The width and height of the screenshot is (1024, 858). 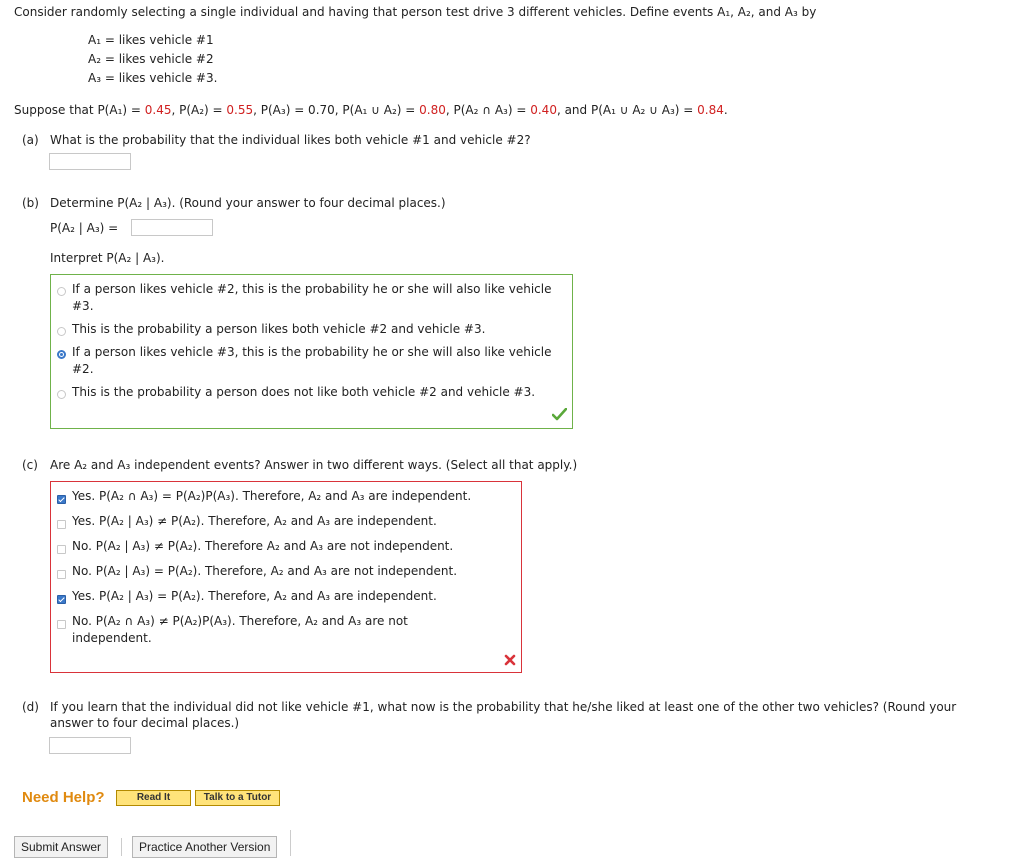 What do you see at coordinates (145, 723) in the screenshot?
I see `part-d-question-line2: answer to four decimal places.)` at bounding box center [145, 723].